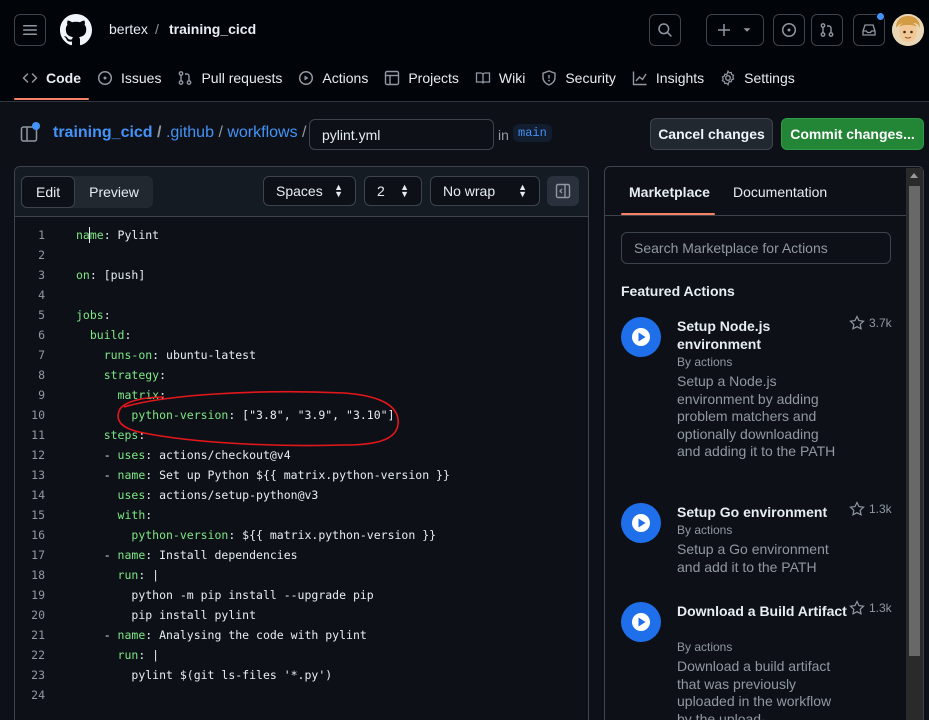  I want to click on tab-edit: Edit, so click(48, 192).